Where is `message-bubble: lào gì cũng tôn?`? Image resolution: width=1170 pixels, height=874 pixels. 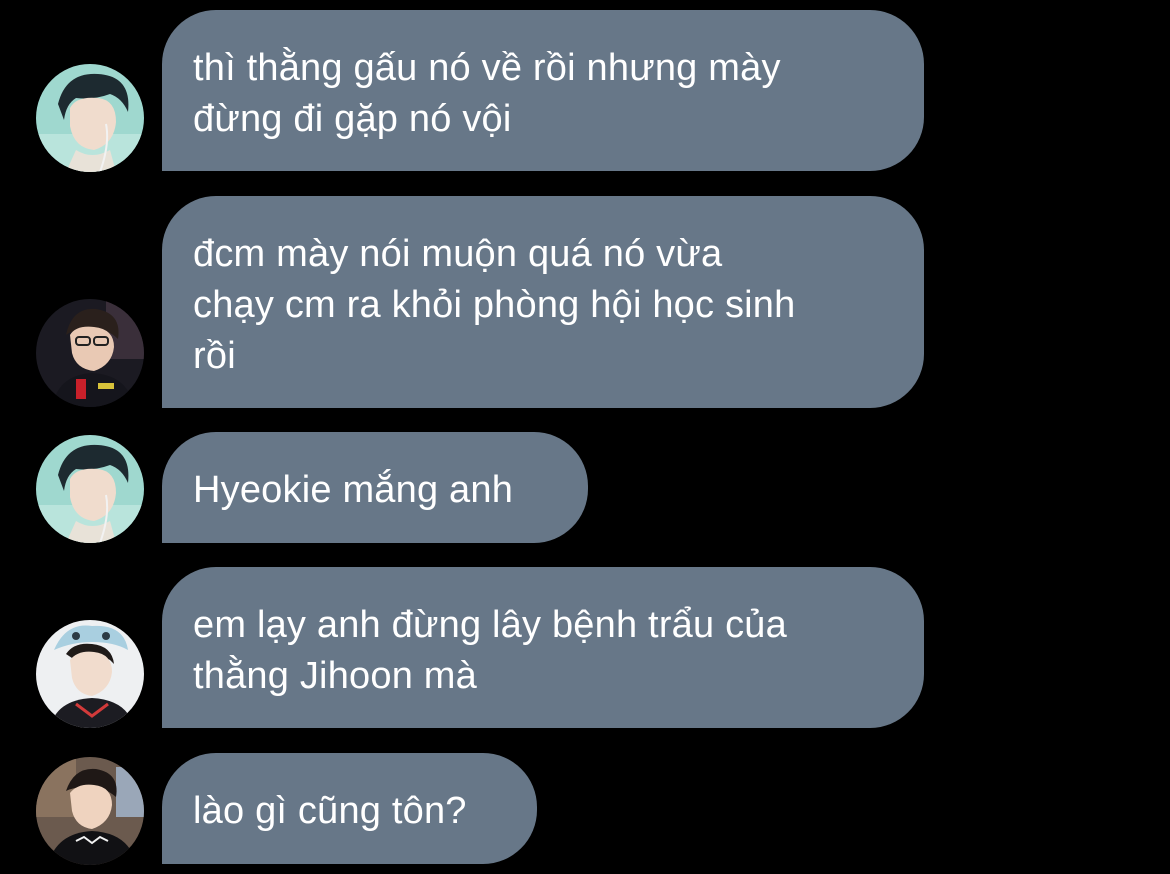 message-bubble: lào gì cũng tôn? is located at coordinates (349, 808).